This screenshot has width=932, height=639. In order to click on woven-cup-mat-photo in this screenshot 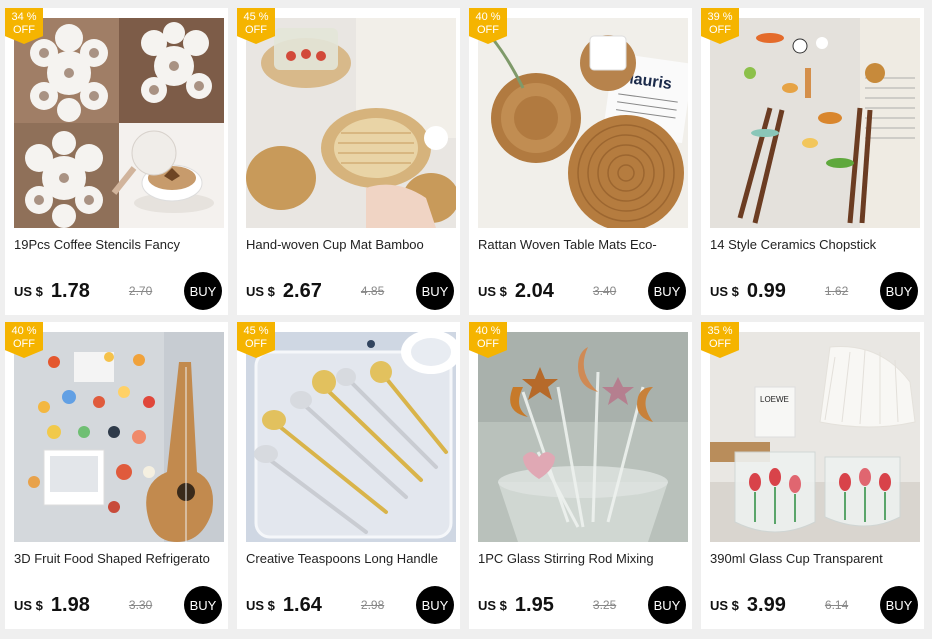, I will do `click(351, 123)`.